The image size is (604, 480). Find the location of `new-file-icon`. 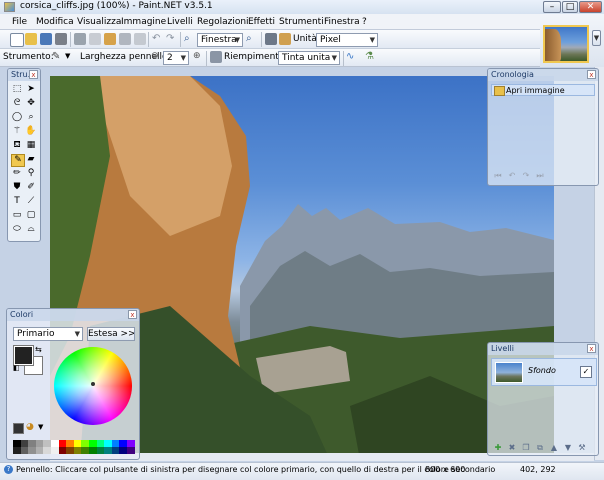

new-file-icon is located at coordinates (17, 40).